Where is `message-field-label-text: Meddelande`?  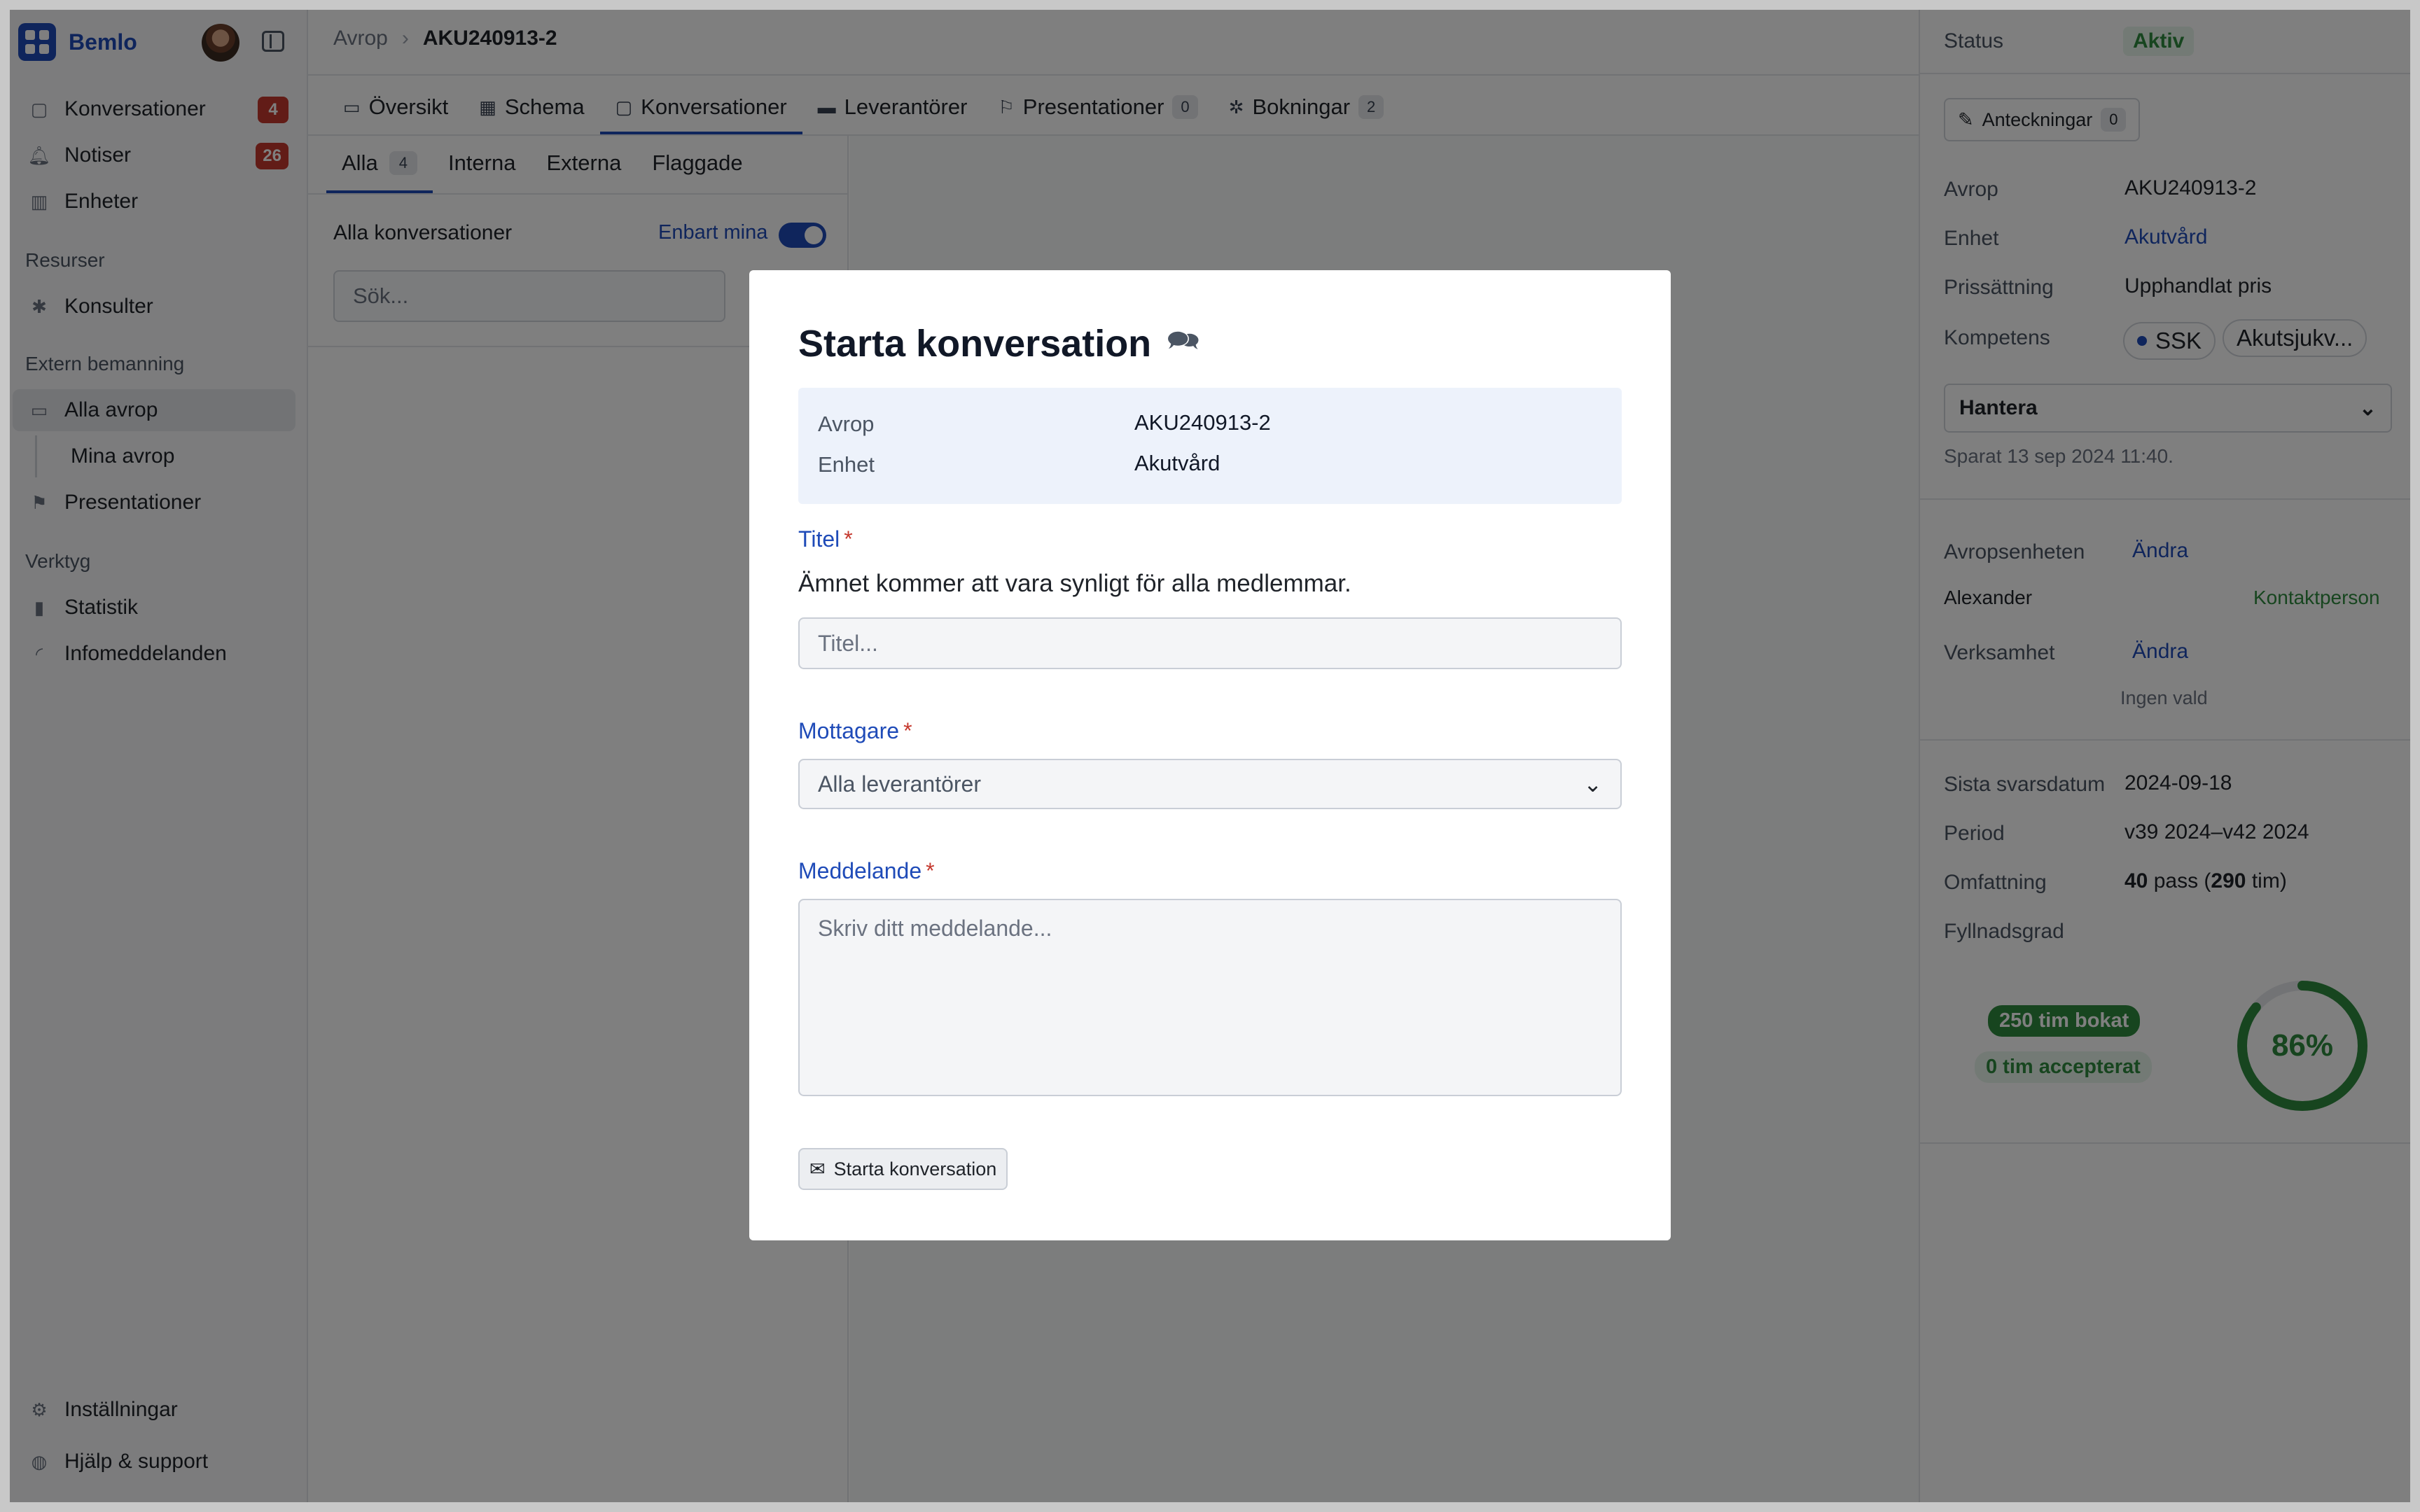 message-field-label-text: Meddelande is located at coordinates (860, 870).